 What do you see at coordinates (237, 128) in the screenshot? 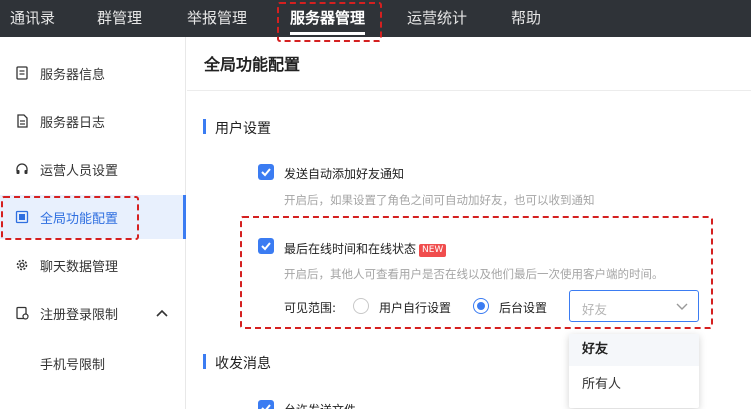
I see `section-title-user-settings: 用户设置` at bounding box center [237, 128].